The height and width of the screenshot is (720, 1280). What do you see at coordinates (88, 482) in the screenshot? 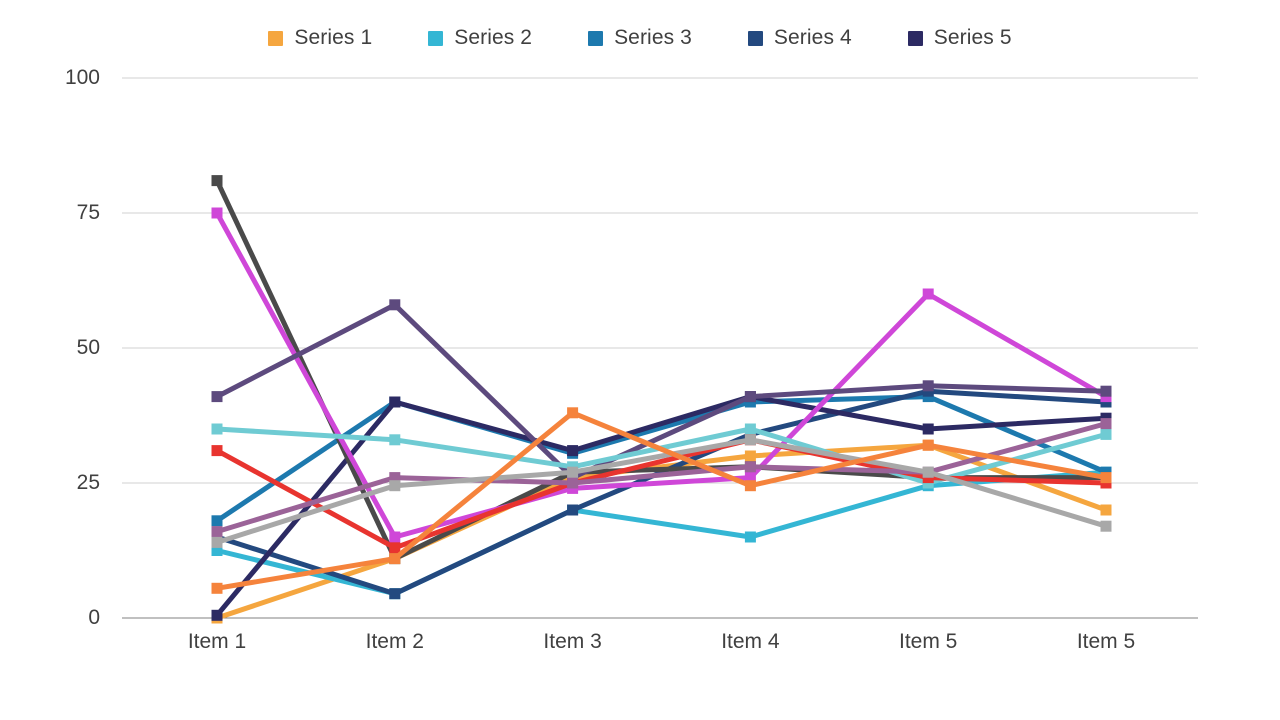
I see `y-tick-label: 25` at bounding box center [88, 482].